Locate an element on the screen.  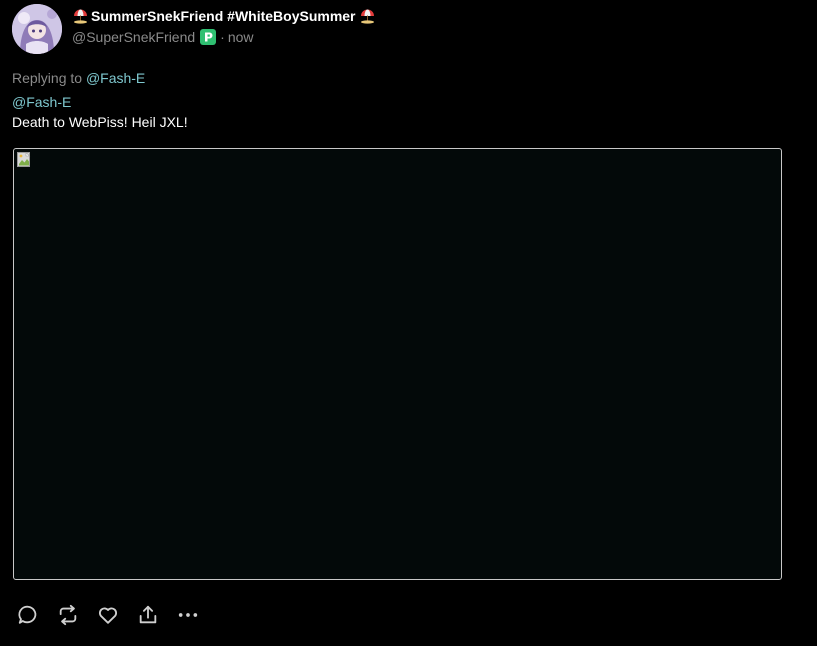
share-button is located at coordinates (148, 615).